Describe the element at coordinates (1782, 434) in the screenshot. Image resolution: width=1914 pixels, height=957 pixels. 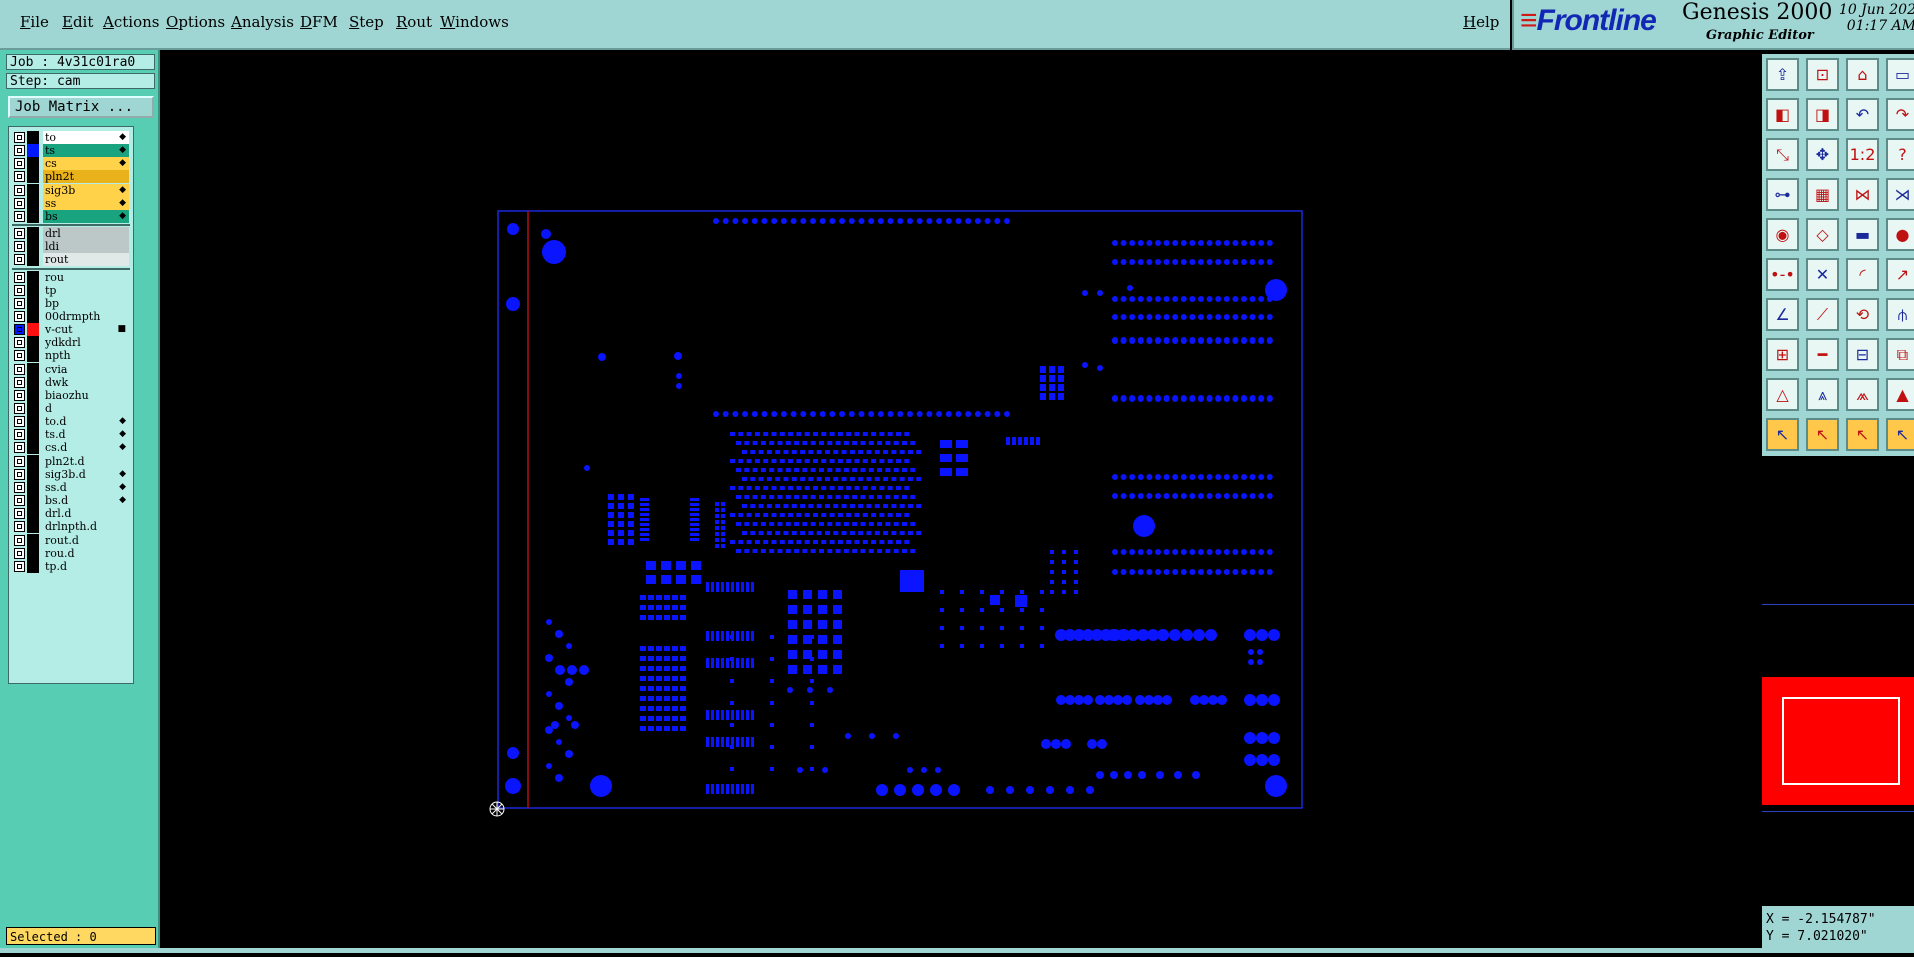
I see `pointer-tool-button: ↖` at that location.